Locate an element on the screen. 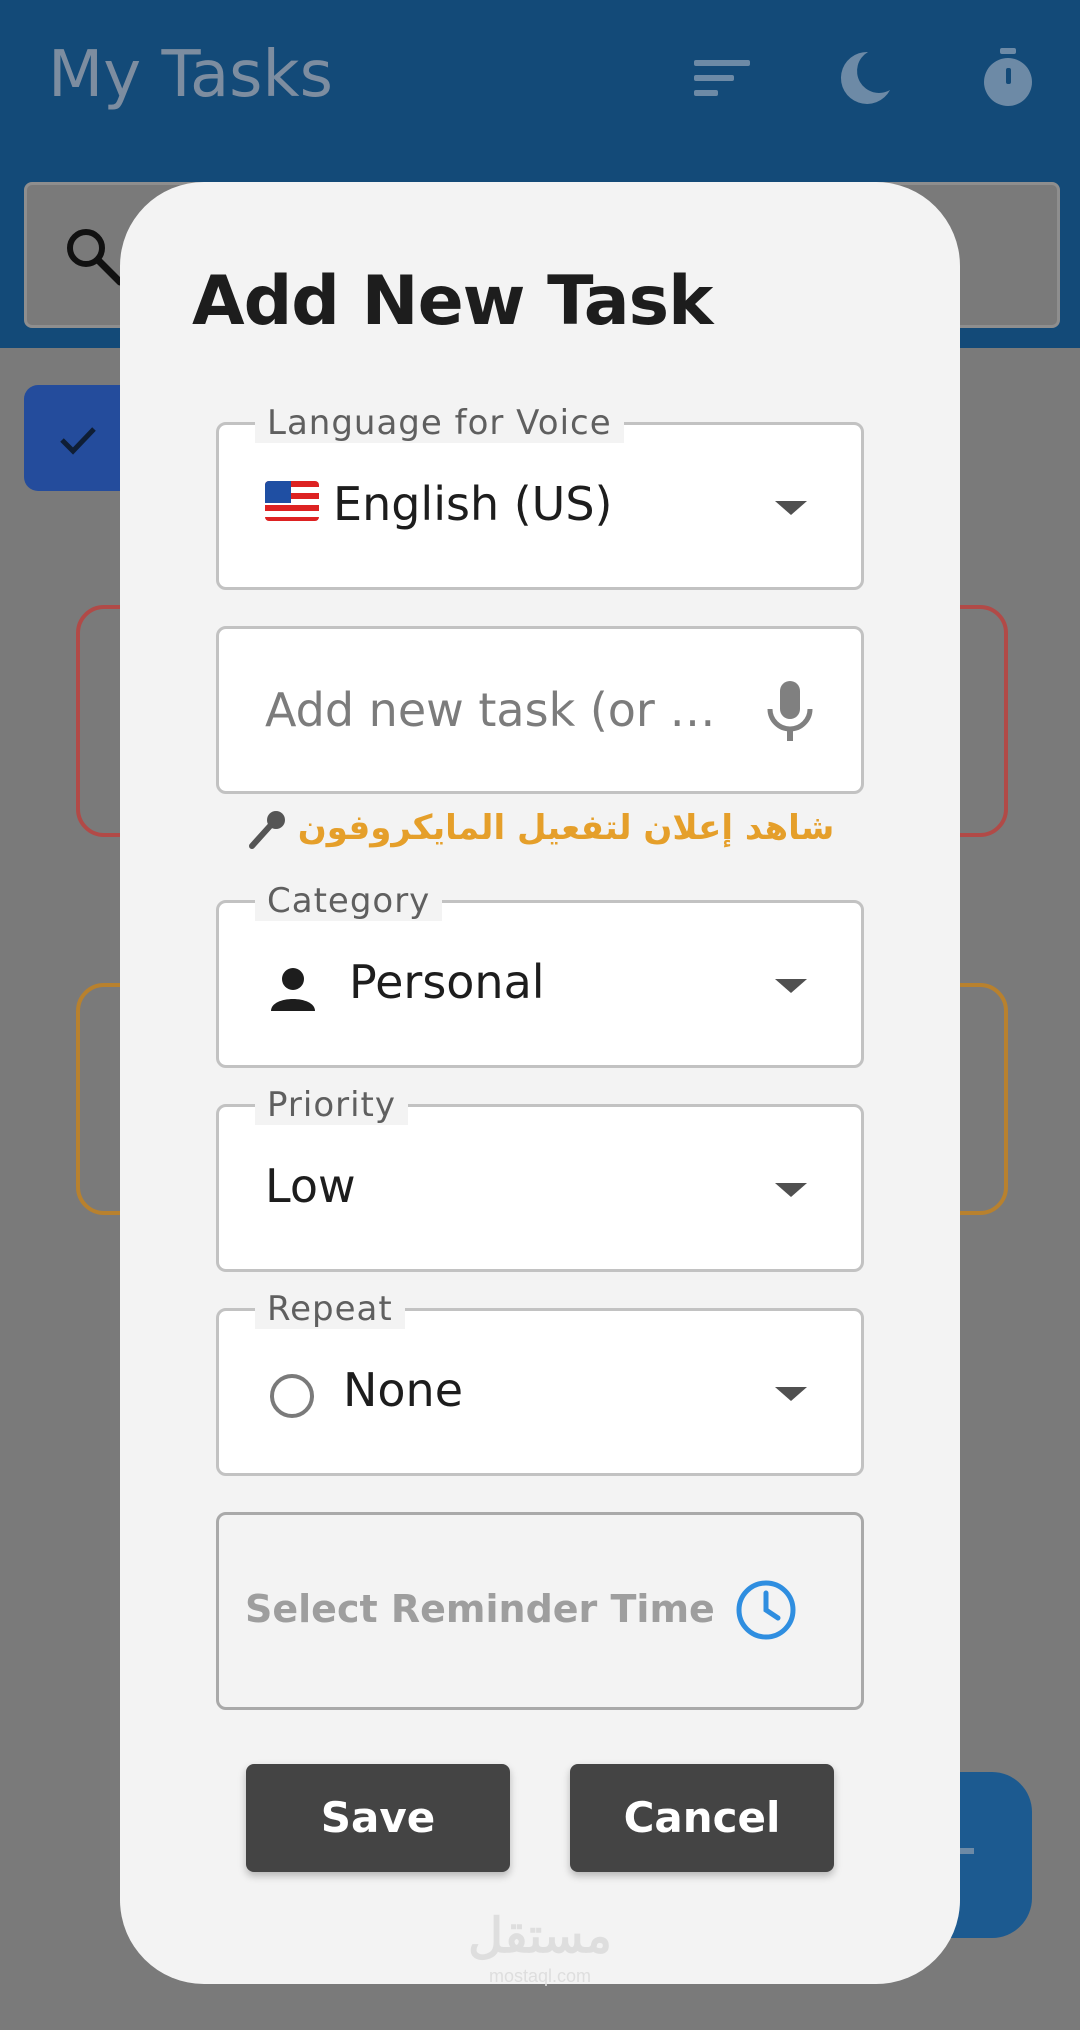  dialog-title: Add New Task is located at coordinates (452, 301).